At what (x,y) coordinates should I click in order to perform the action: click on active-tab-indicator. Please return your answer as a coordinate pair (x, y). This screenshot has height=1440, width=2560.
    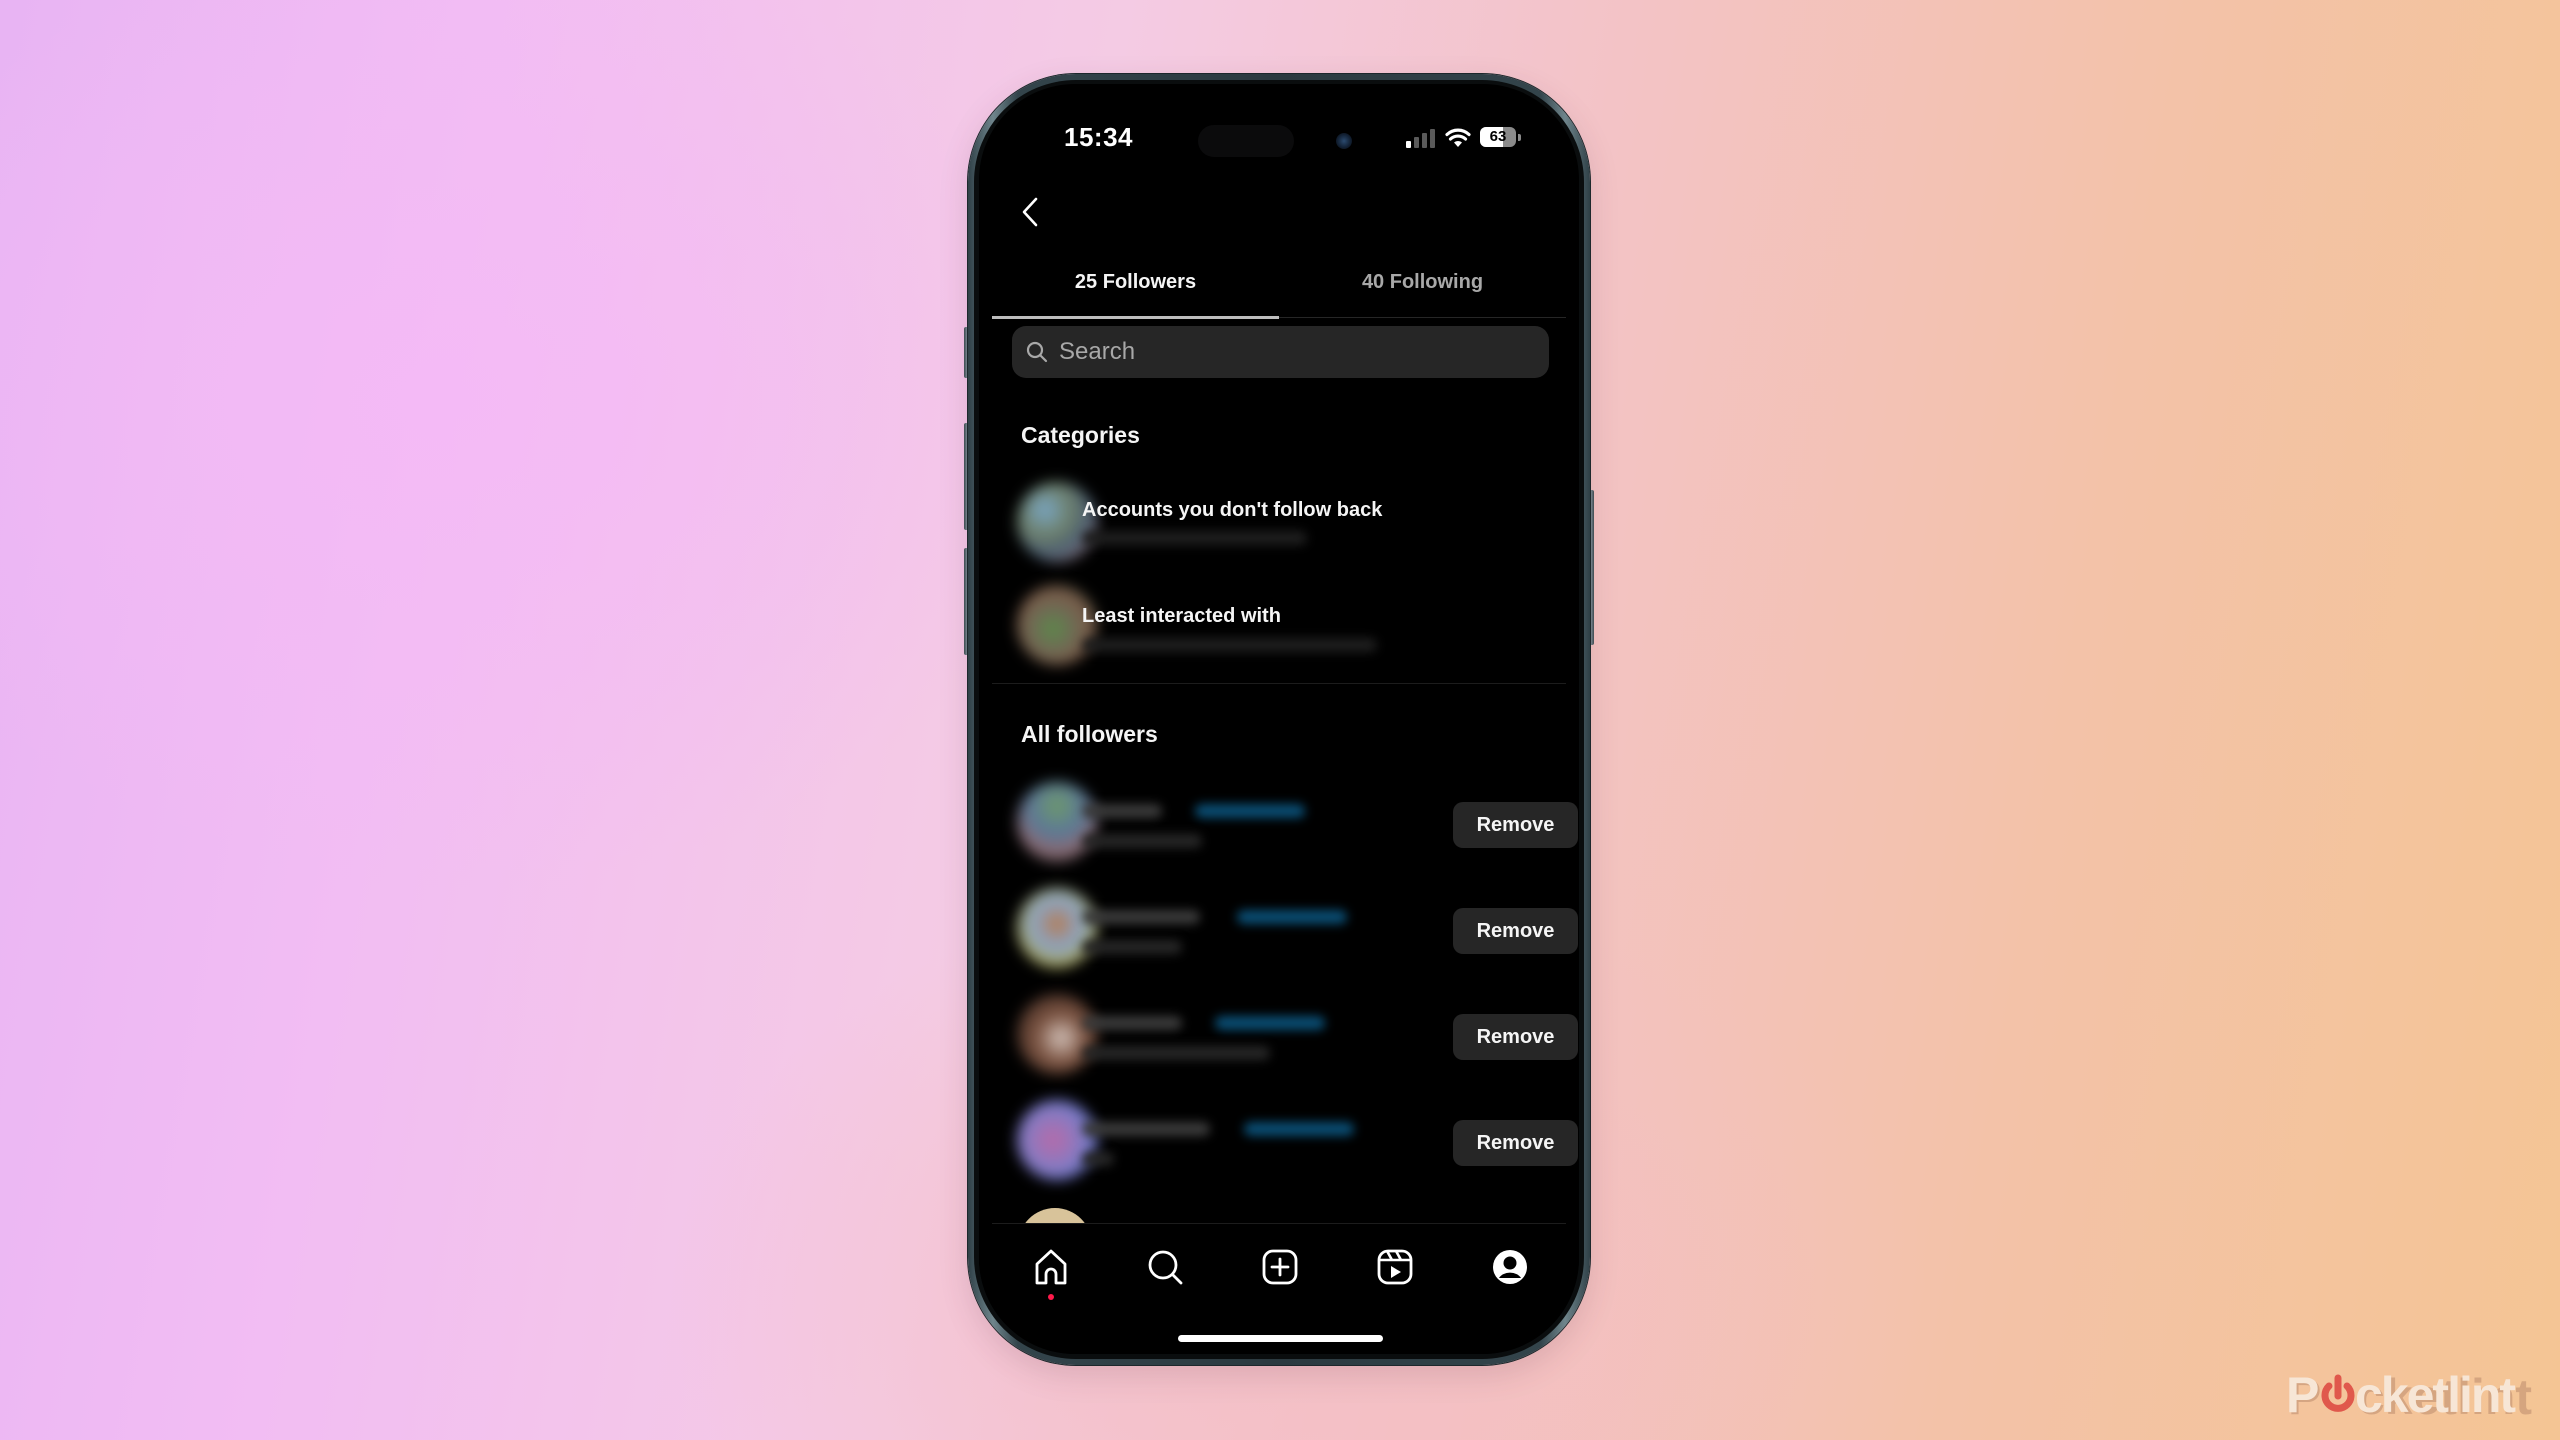
    Looking at the image, I should click on (1135, 317).